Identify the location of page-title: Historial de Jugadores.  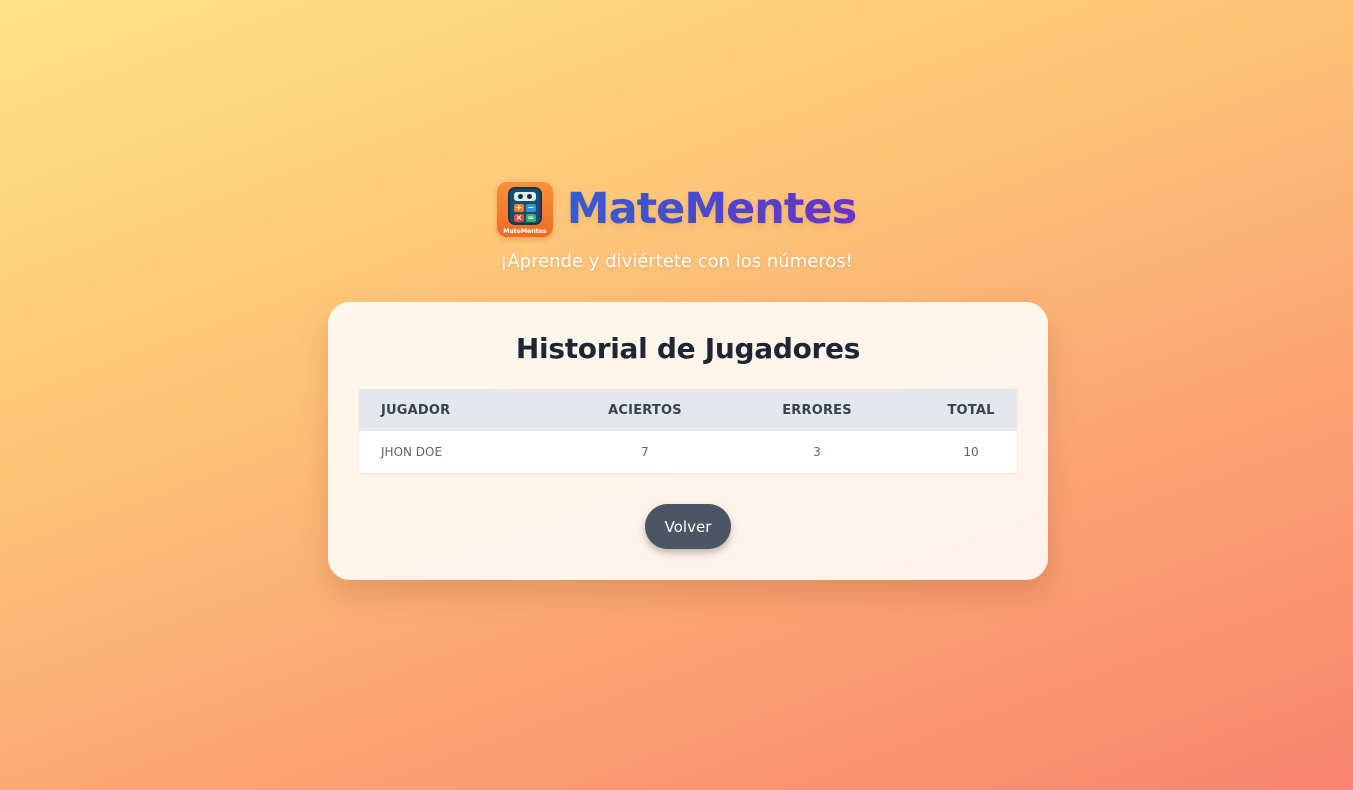
(688, 348).